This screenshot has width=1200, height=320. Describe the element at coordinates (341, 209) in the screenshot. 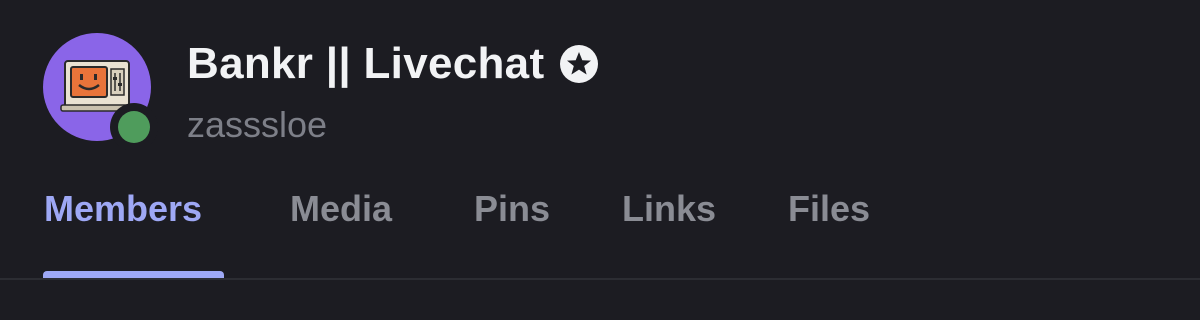

I see `tab-media: Media` at that location.